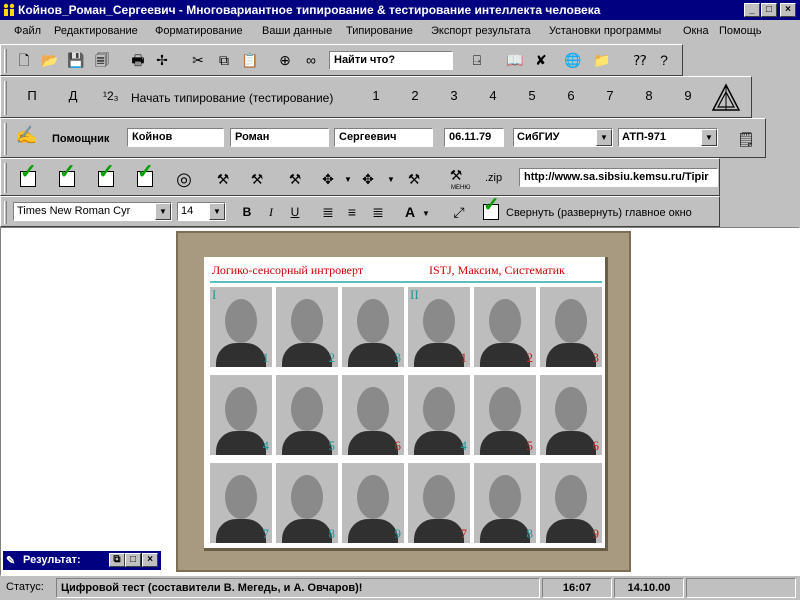 This screenshot has width=800, height=600. Describe the element at coordinates (752, 10) in the screenshot. I see `minimize-button: _` at that location.